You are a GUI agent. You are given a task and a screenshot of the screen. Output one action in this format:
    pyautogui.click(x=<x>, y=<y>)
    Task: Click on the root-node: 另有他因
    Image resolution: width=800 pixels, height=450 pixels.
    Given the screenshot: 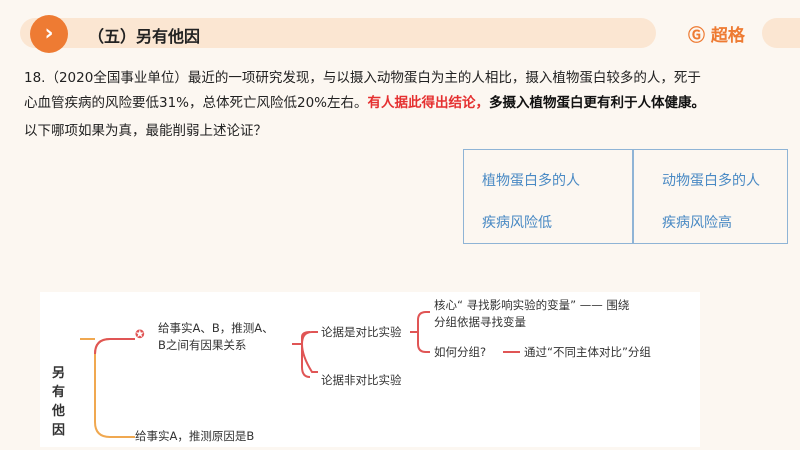 What is the action you would take?
    pyautogui.click(x=59, y=402)
    